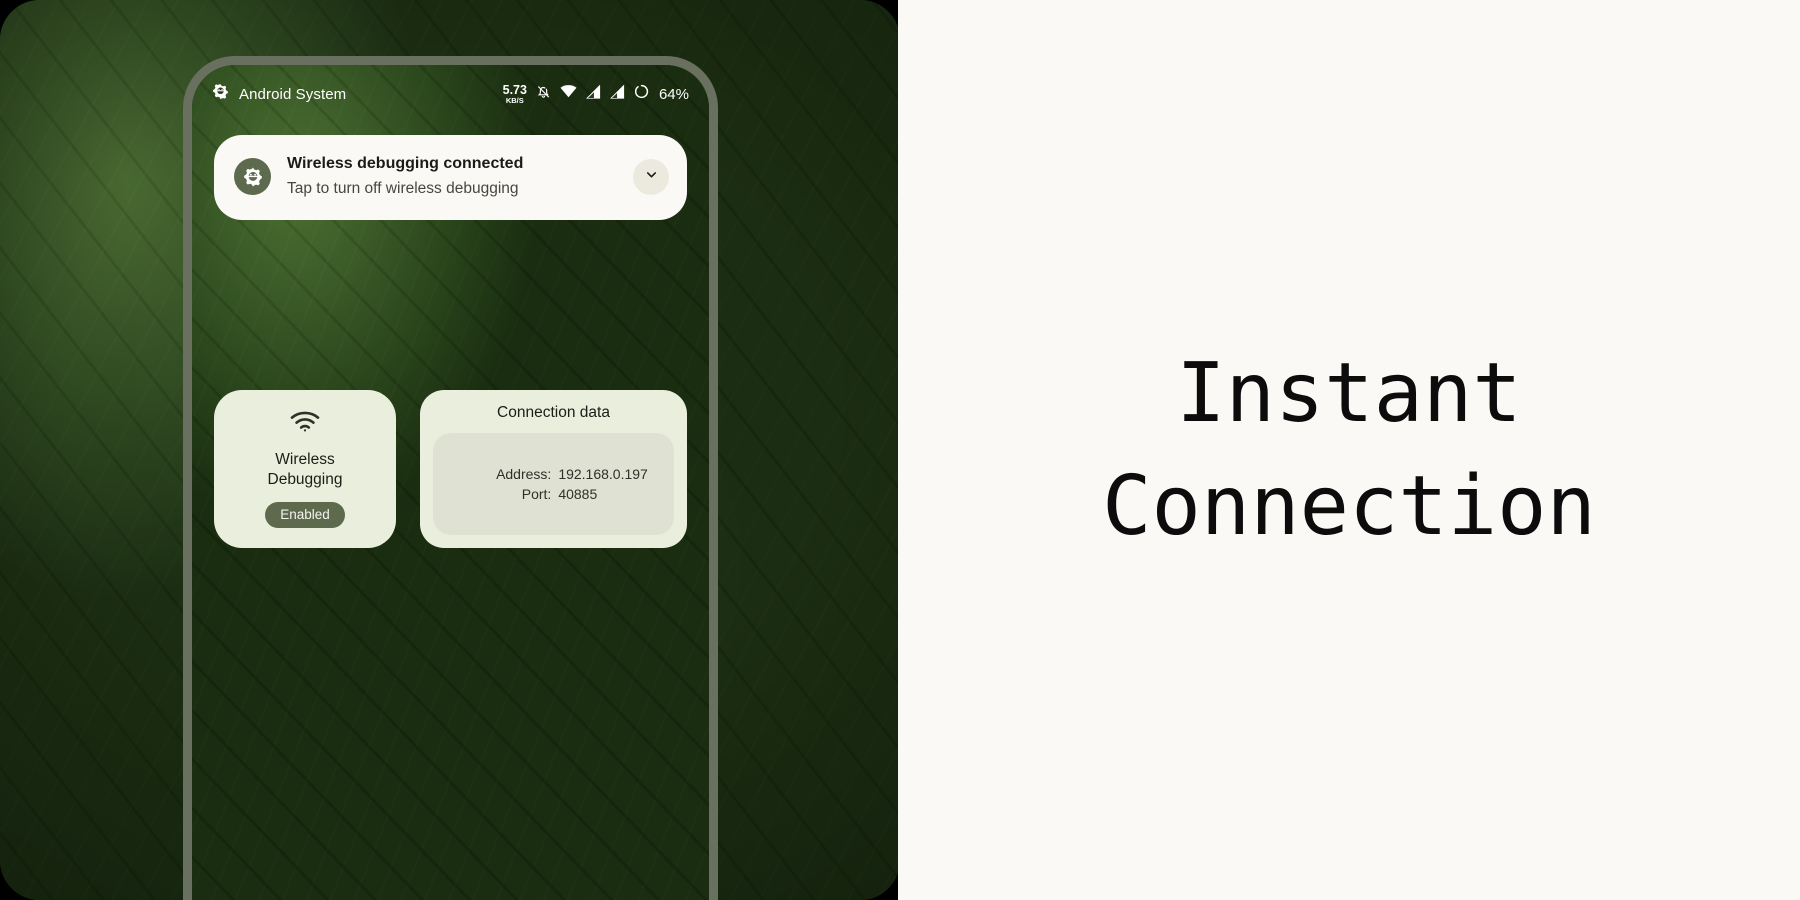 The image size is (1800, 900). I want to click on status-bar: Android System 5.73 KB/S 64%, so click(450, 94).